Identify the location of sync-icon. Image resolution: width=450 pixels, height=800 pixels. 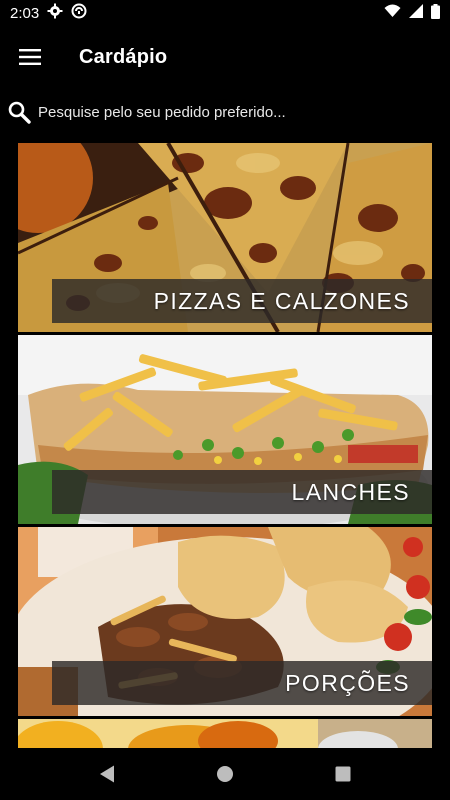
(79, 13).